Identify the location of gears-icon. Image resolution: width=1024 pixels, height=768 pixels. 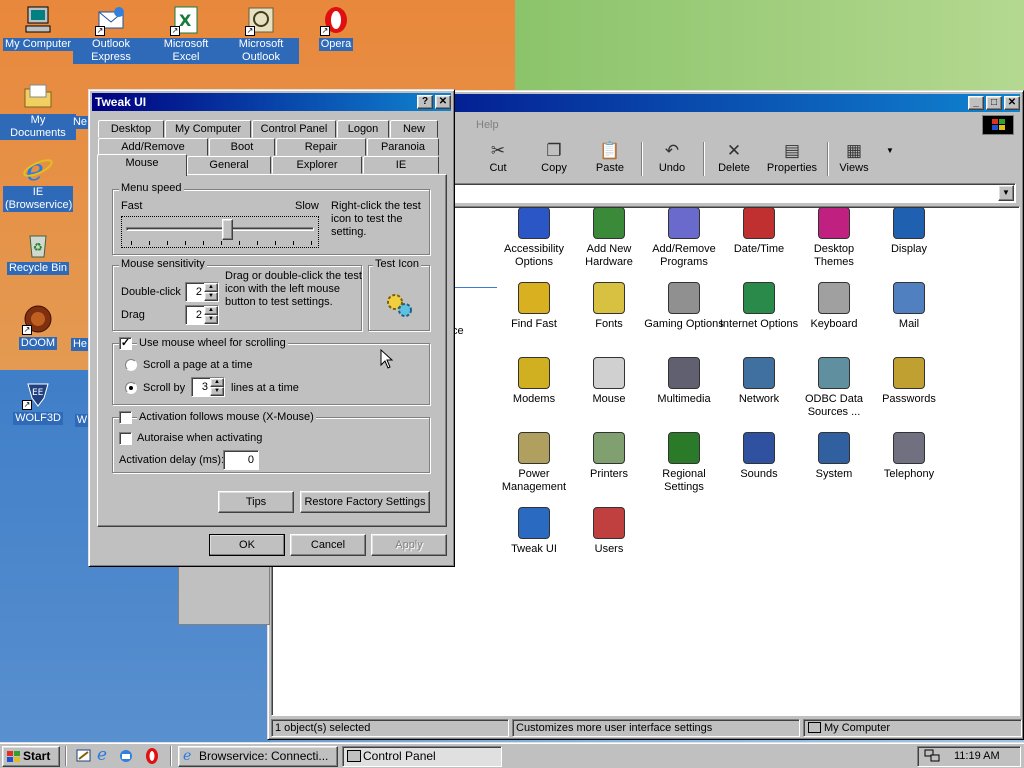
(399, 304).